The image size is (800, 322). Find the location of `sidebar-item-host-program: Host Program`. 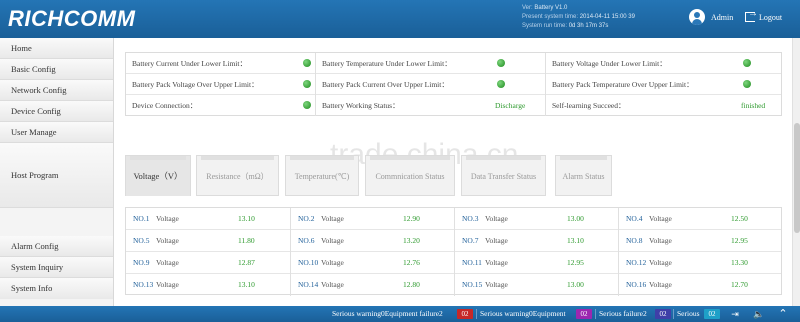

sidebar-item-host-program: Host Program is located at coordinates (56, 175).